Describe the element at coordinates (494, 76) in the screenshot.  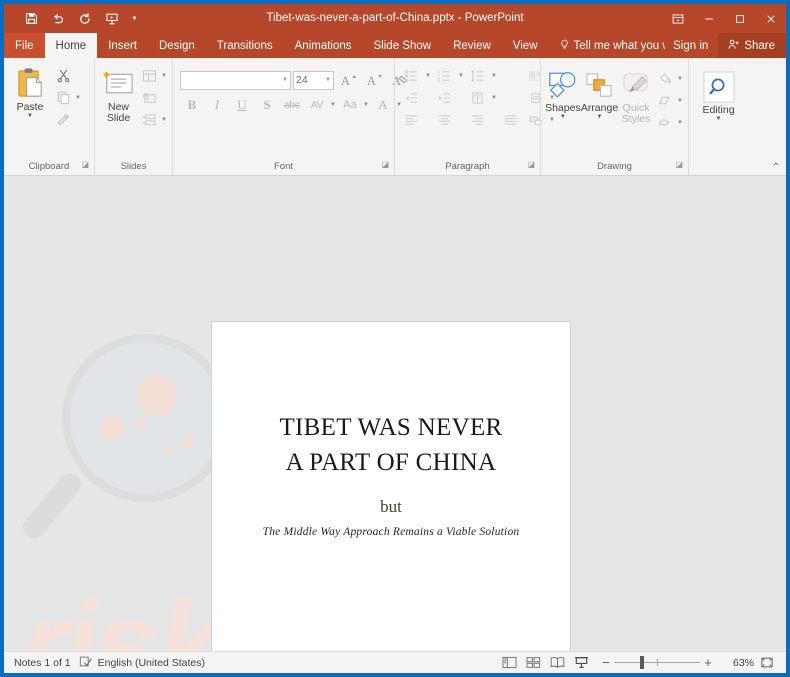
I see `line-spacing-dropdown-icon: ▼` at that location.